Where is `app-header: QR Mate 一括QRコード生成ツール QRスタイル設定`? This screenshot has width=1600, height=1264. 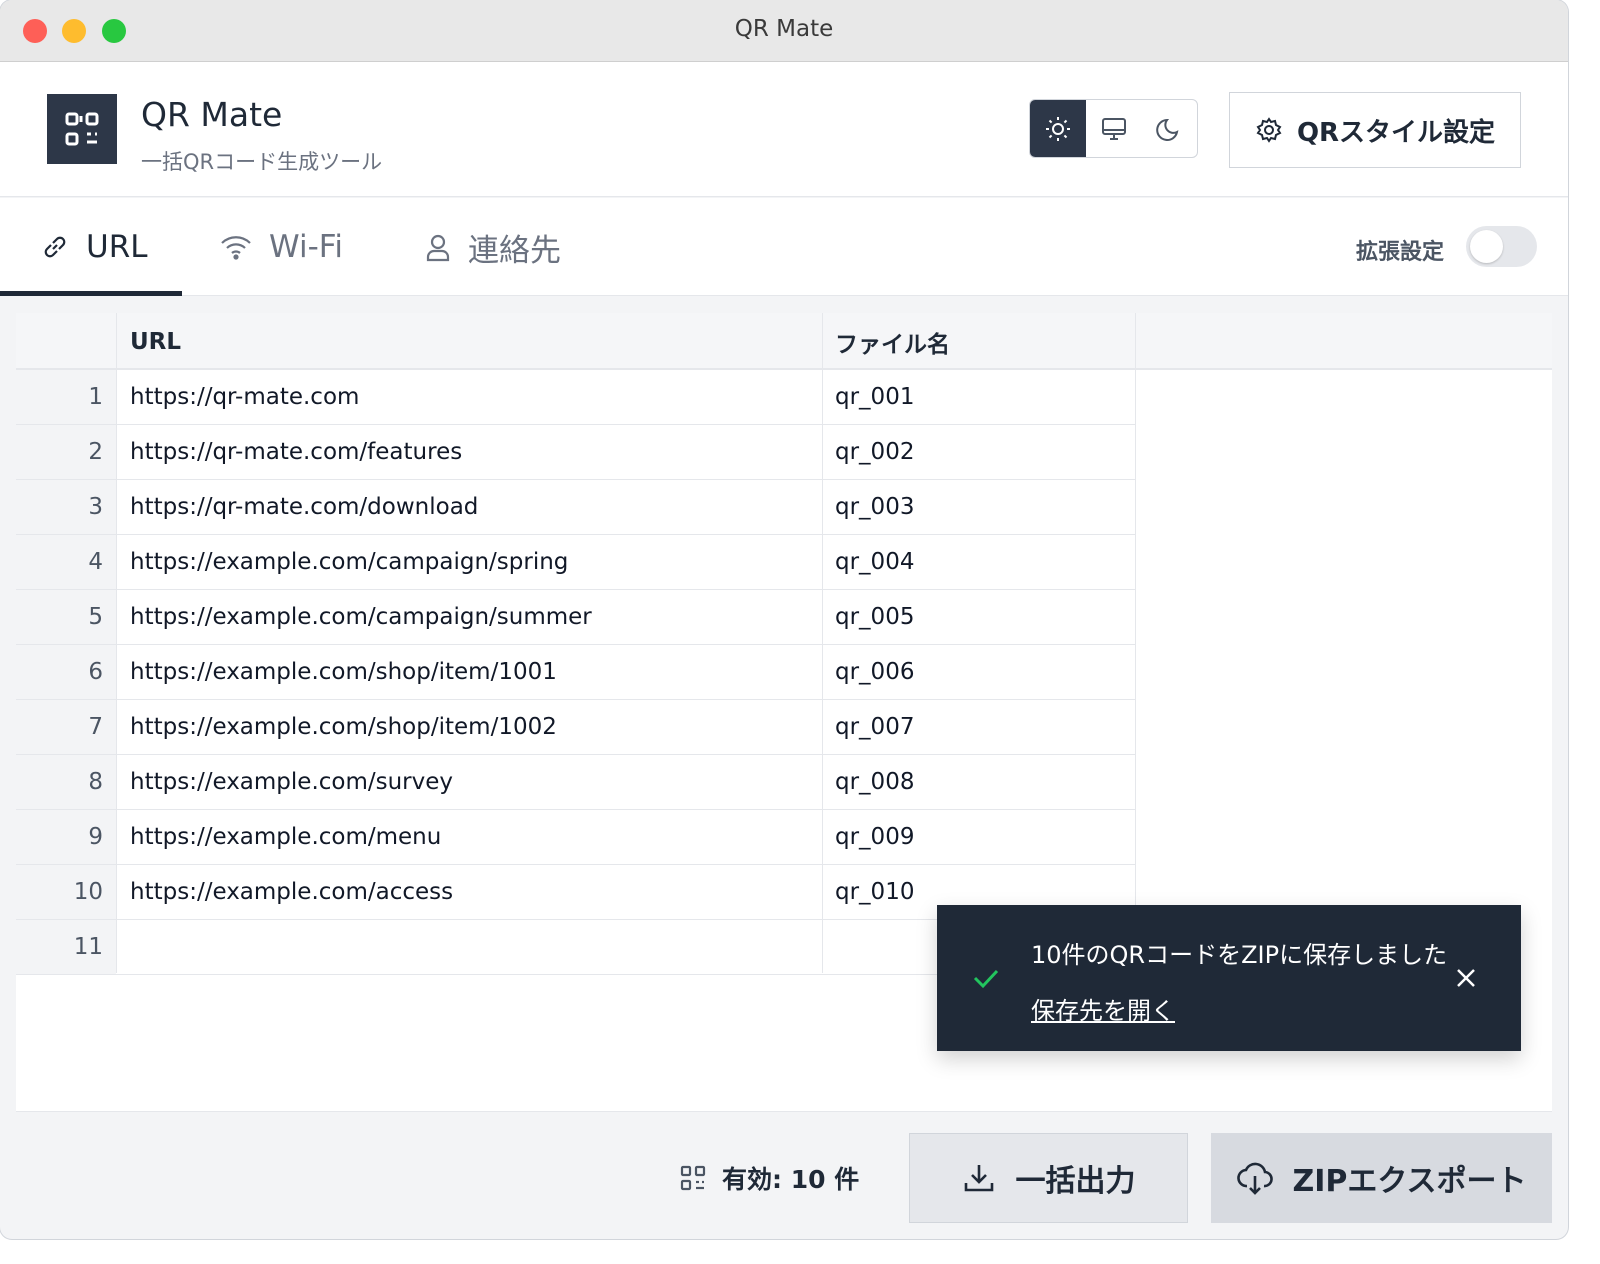 app-header: QR Mate 一括QRコード生成ツール QRスタイル設定 is located at coordinates (784, 129).